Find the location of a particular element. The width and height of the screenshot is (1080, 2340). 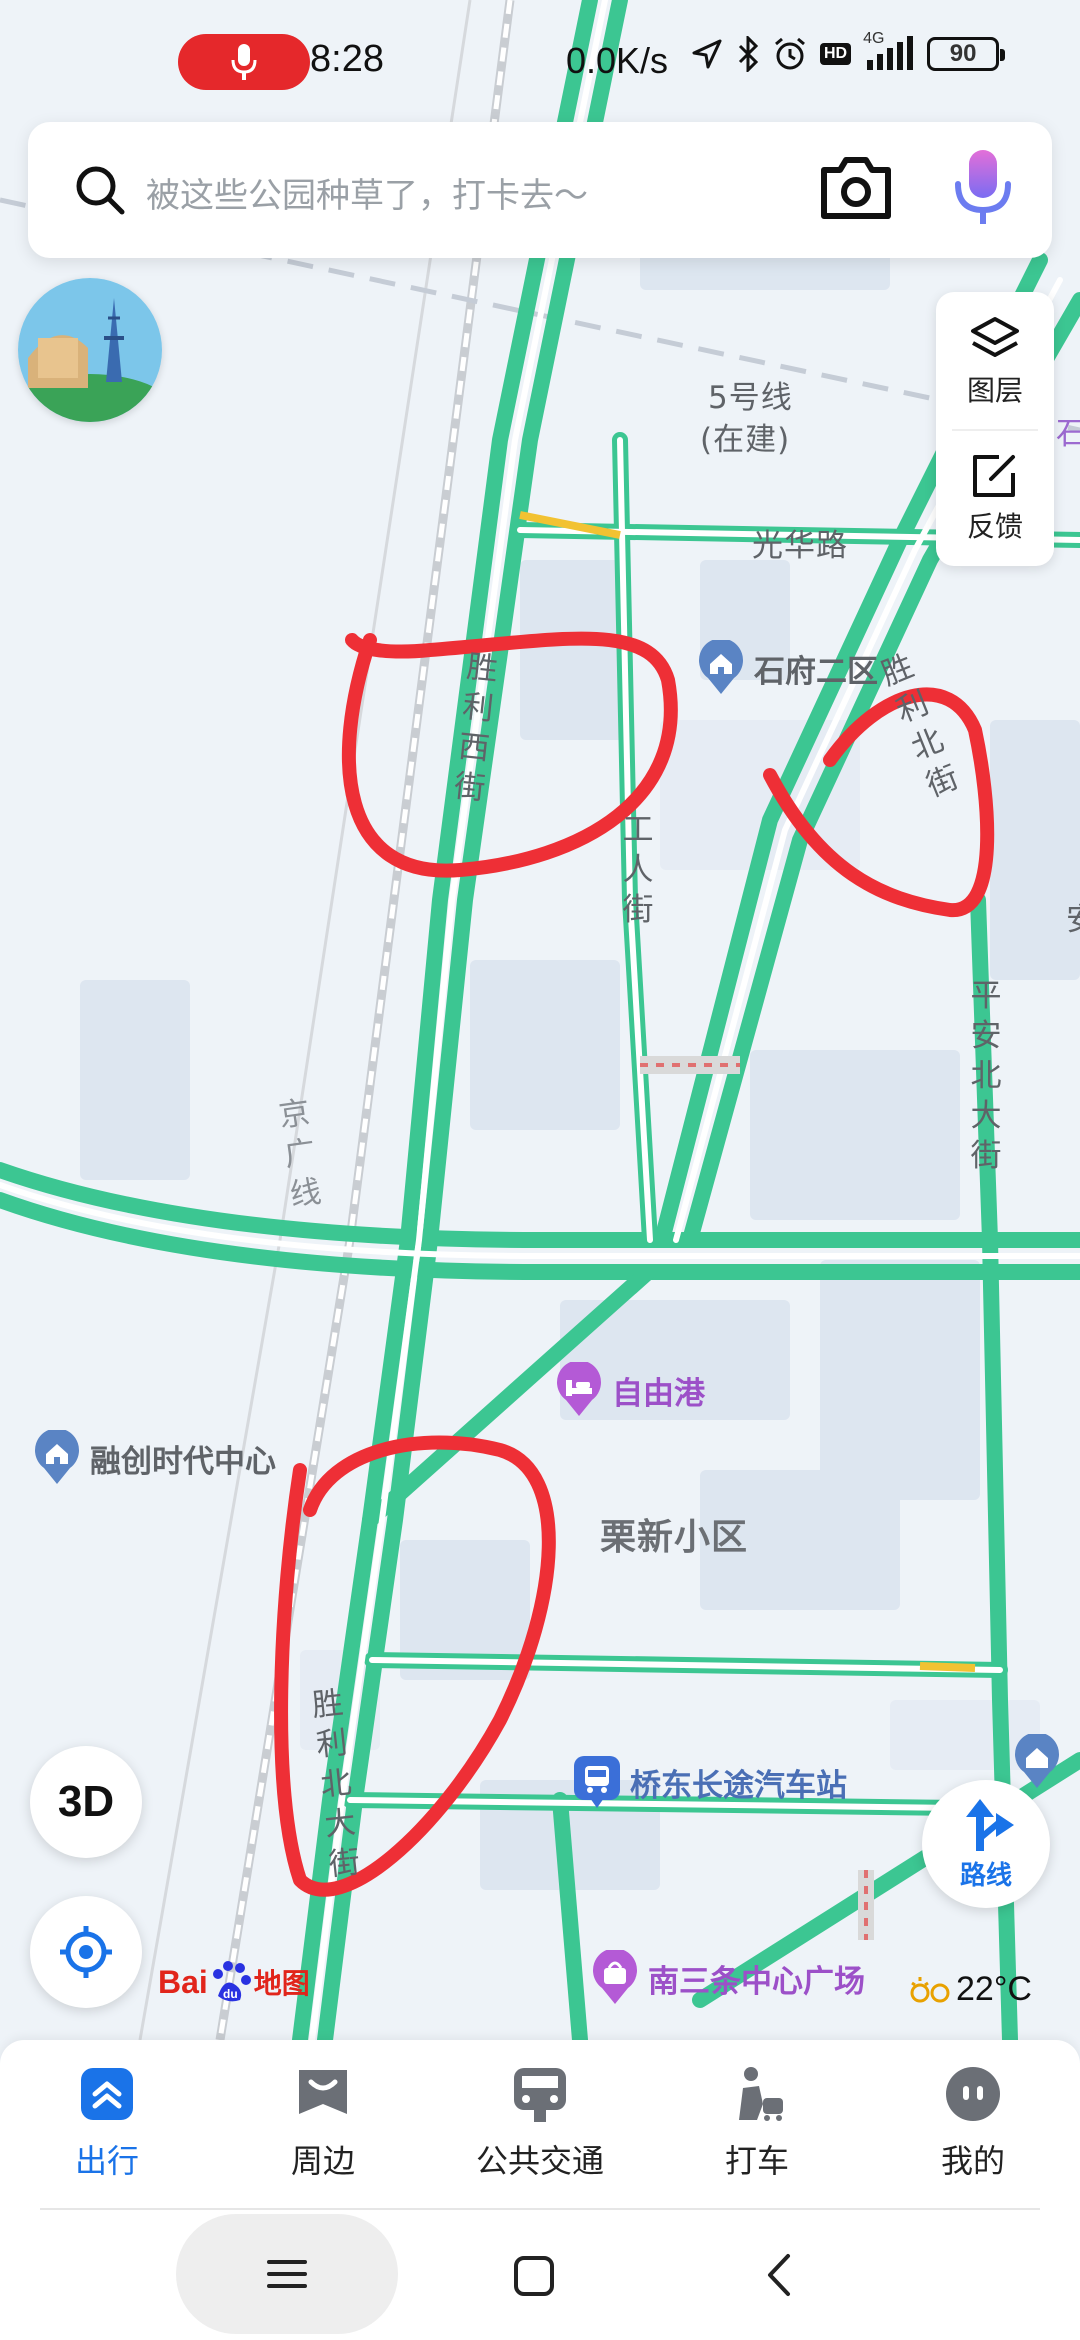

poi-ziyougang: 自由港 is located at coordinates (629, 1390).